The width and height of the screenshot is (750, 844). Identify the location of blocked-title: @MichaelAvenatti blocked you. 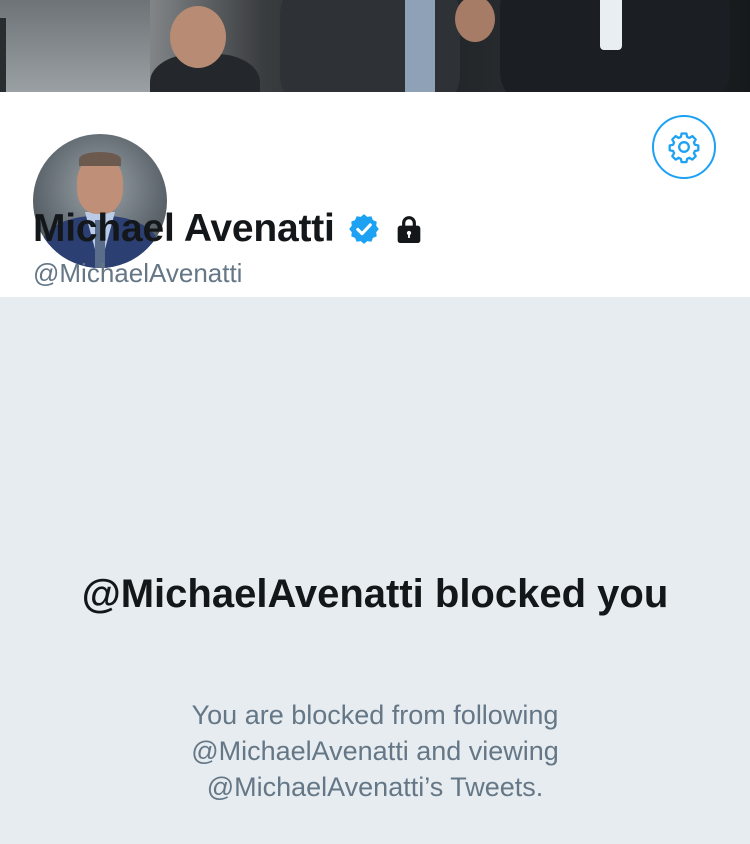
(375, 594).